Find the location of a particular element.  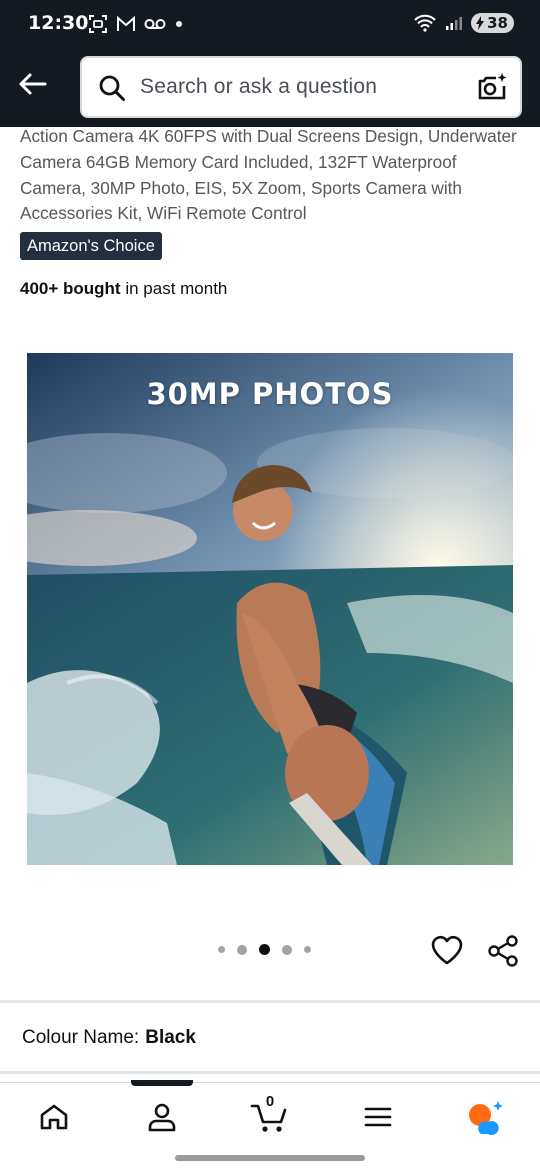

carousel-dots is located at coordinates (264, 949).